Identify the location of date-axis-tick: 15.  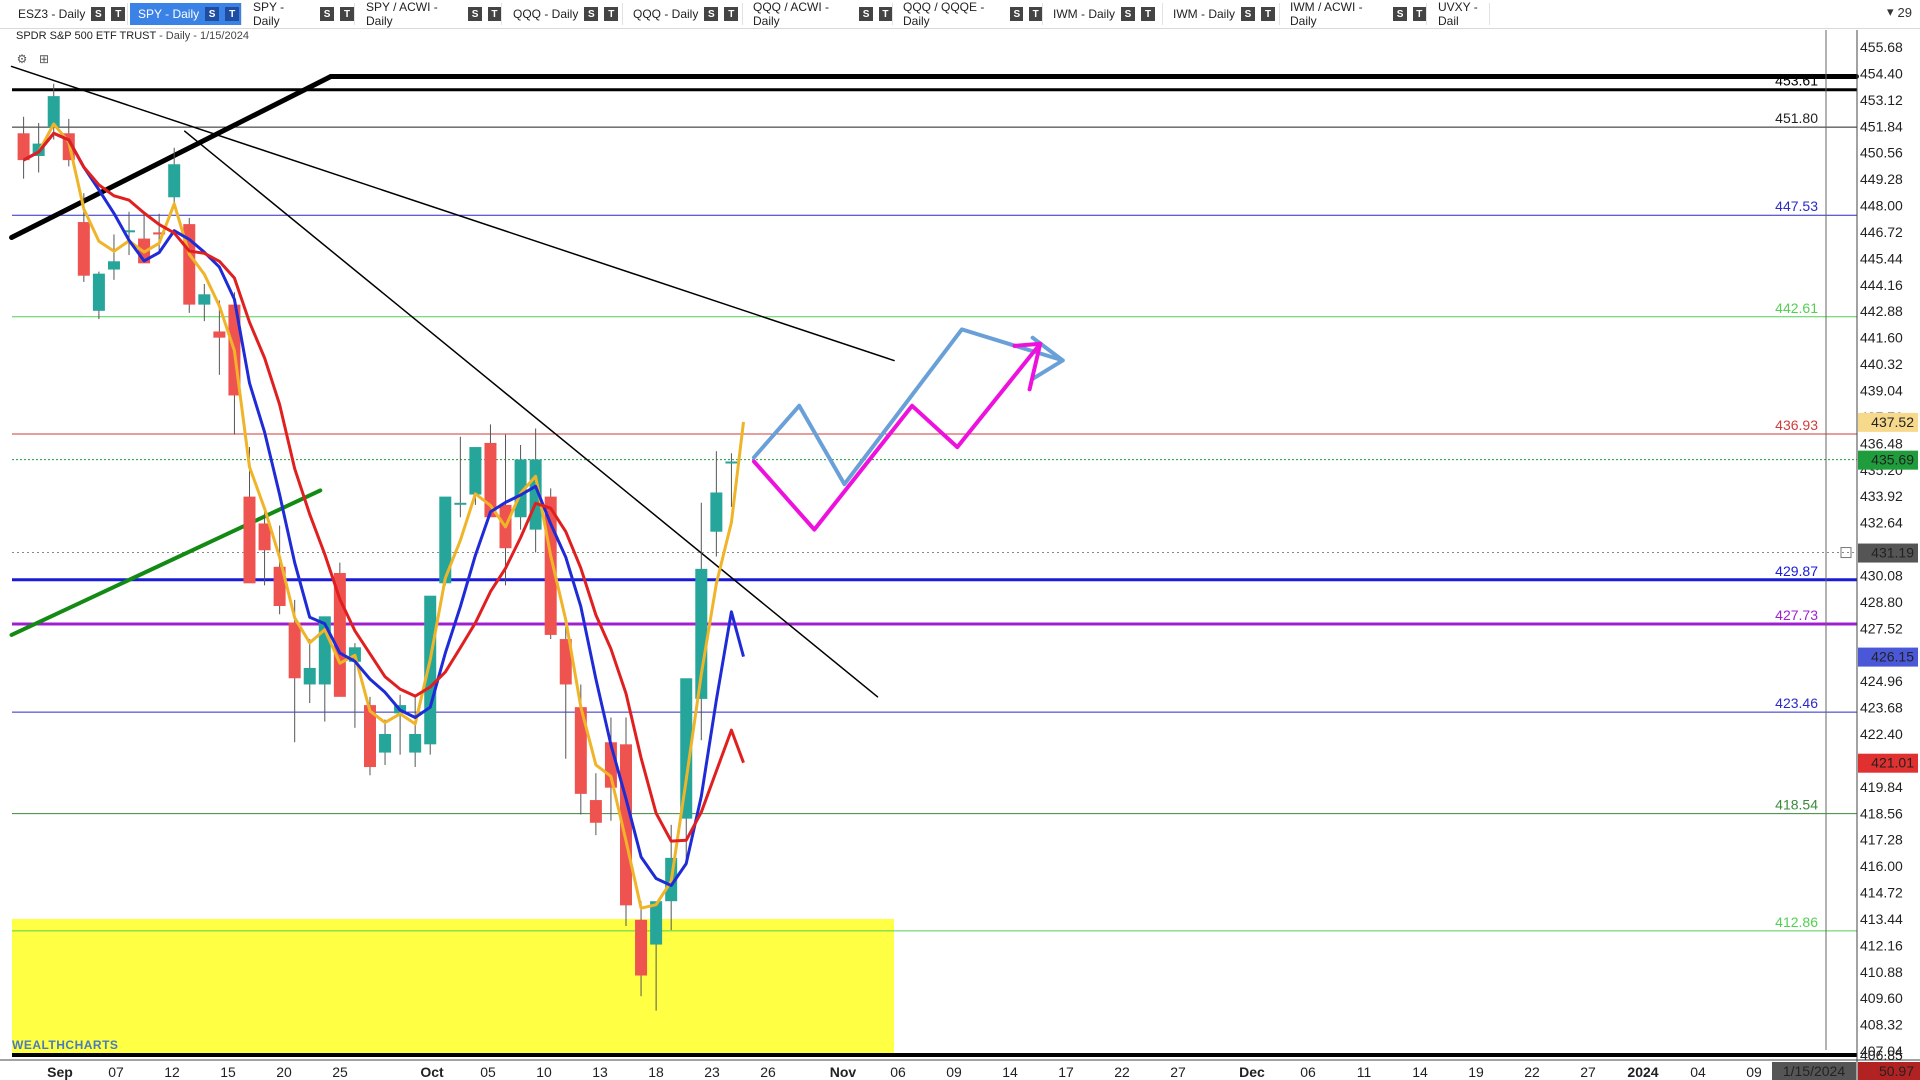
(228, 1072).